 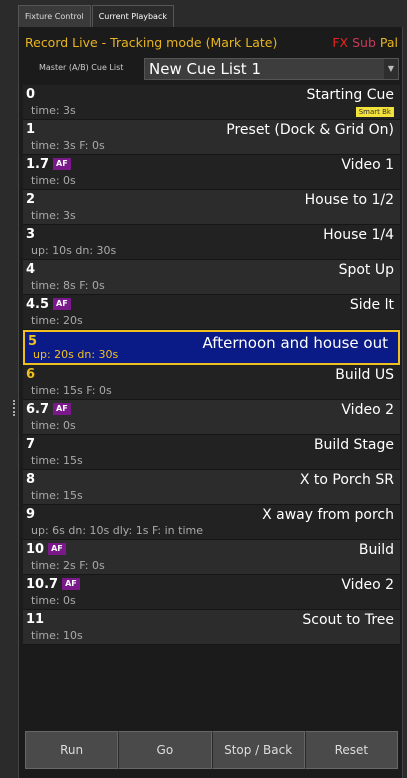 What do you see at coordinates (211, 172) in the screenshot?
I see `cue-row: 1.7 AF Video 1 time: 0s` at bounding box center [211, 172].